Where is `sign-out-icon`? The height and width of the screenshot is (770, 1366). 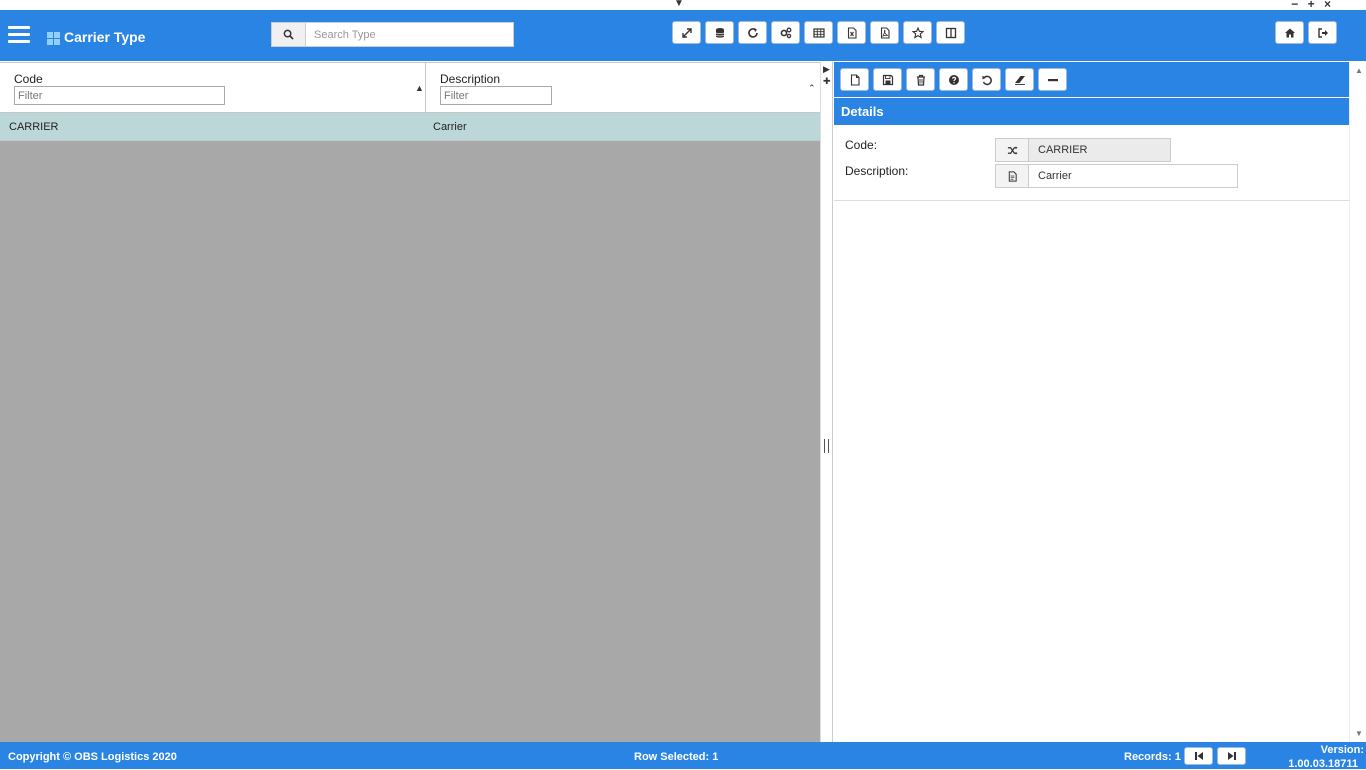
sign-out-icon is located at coordinates (1322, 32).